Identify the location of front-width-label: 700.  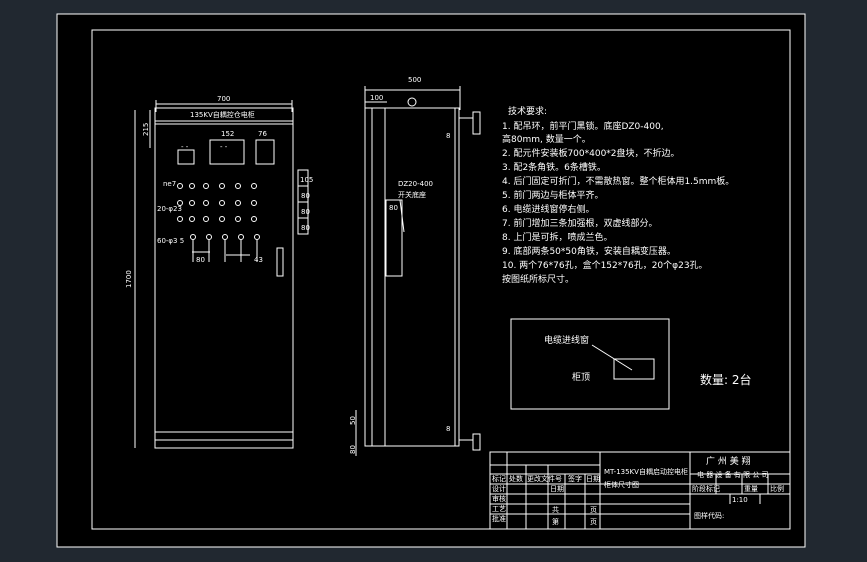
(223, 99).